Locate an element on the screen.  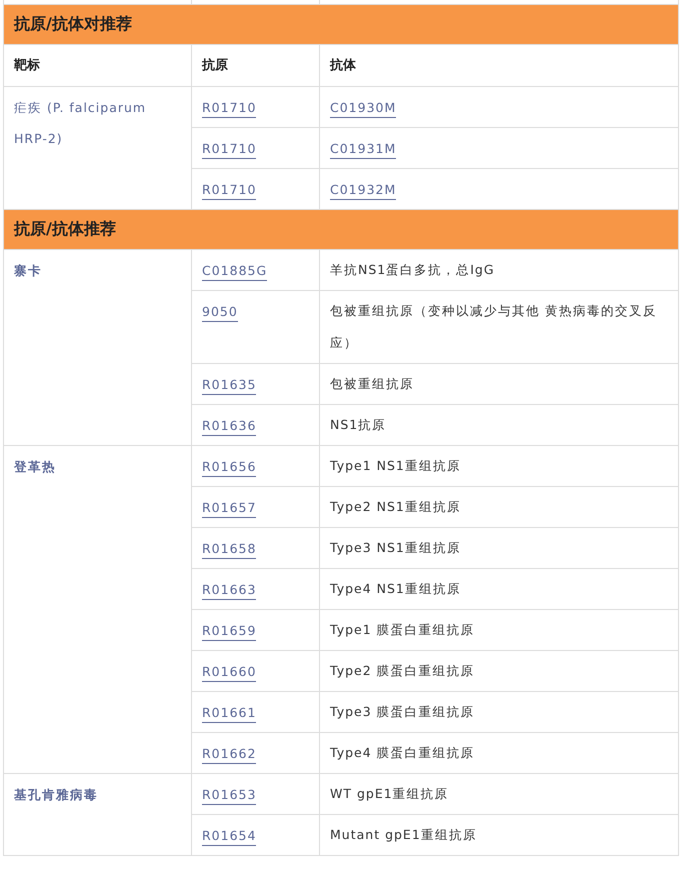
antibody-link: C01930M is located at coordinates (363, 109).